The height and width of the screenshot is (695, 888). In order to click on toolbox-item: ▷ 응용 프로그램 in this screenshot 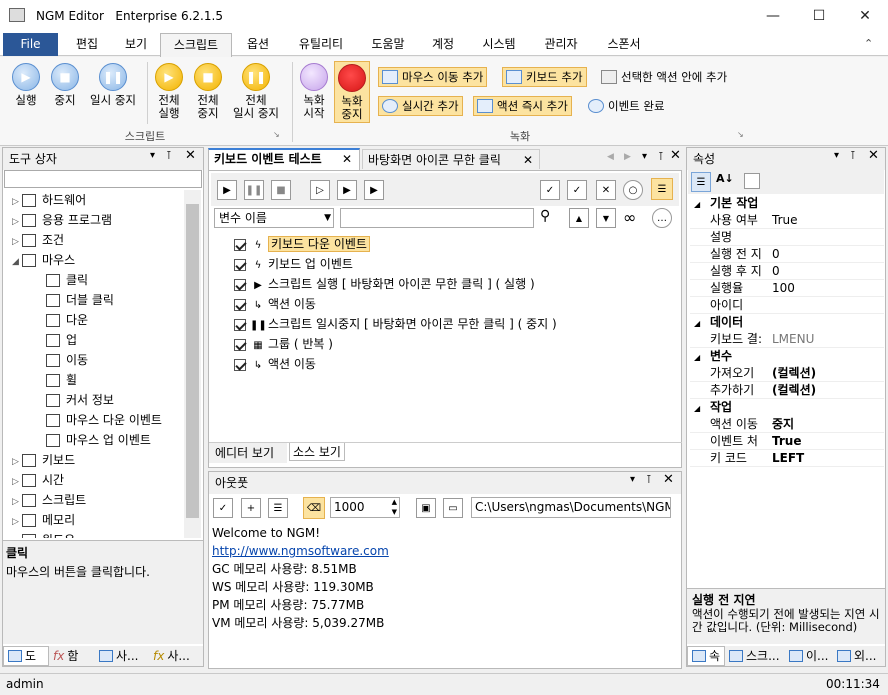, I will do `click(62, 220)`.